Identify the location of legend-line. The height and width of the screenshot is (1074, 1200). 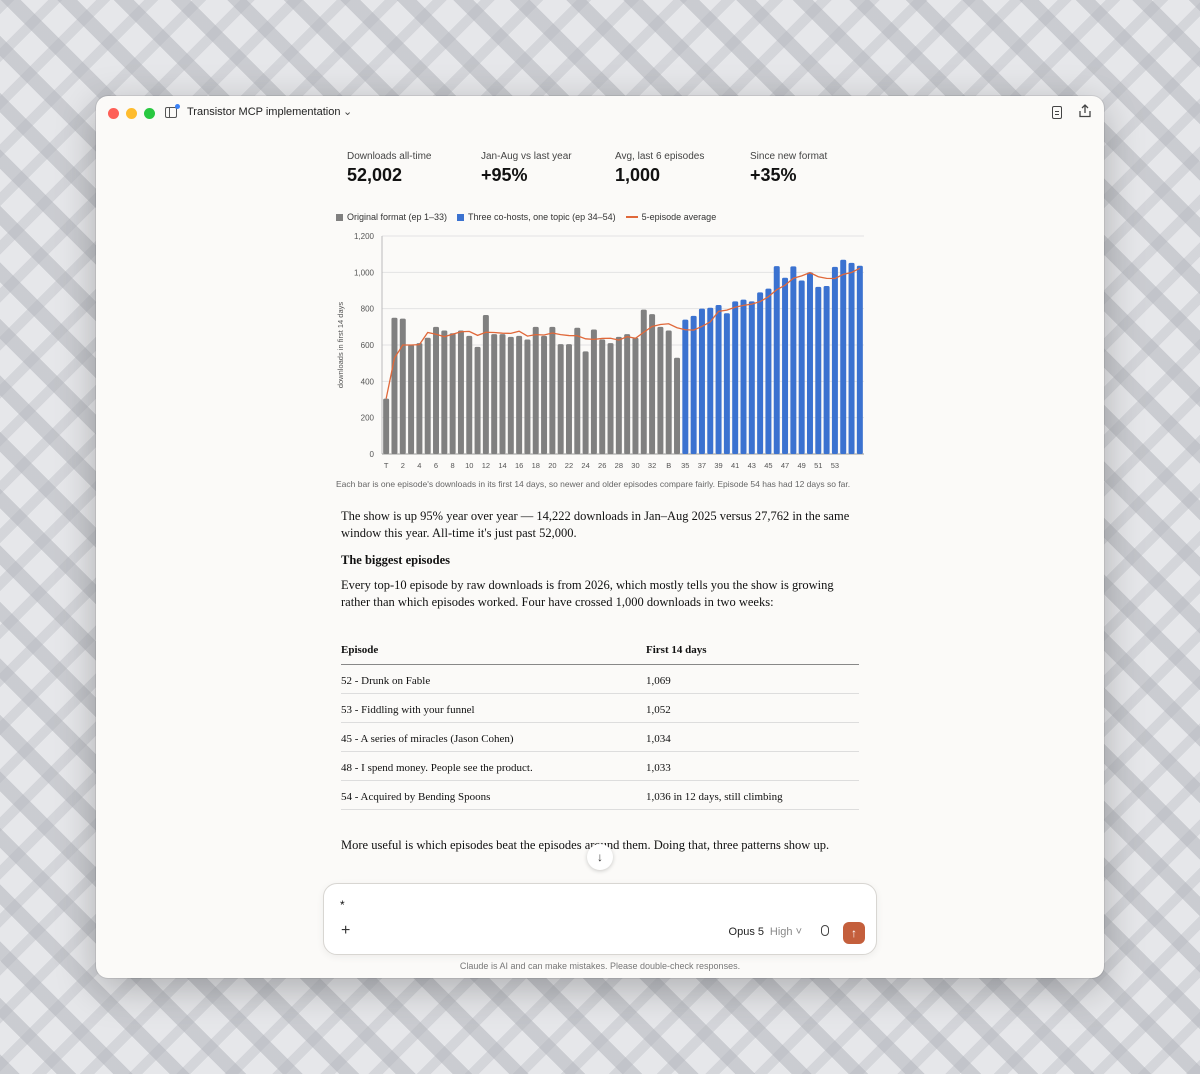
(631, 217).